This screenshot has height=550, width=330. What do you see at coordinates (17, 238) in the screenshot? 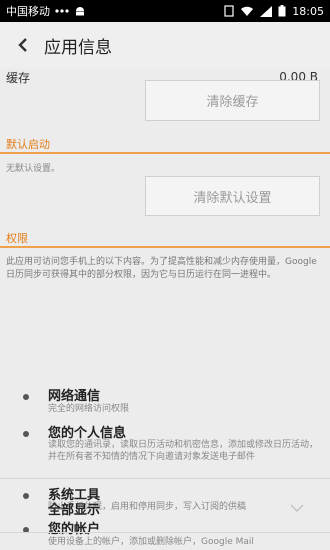
I see `section-title-permissions: 权限` at bounding box center [17, 238].